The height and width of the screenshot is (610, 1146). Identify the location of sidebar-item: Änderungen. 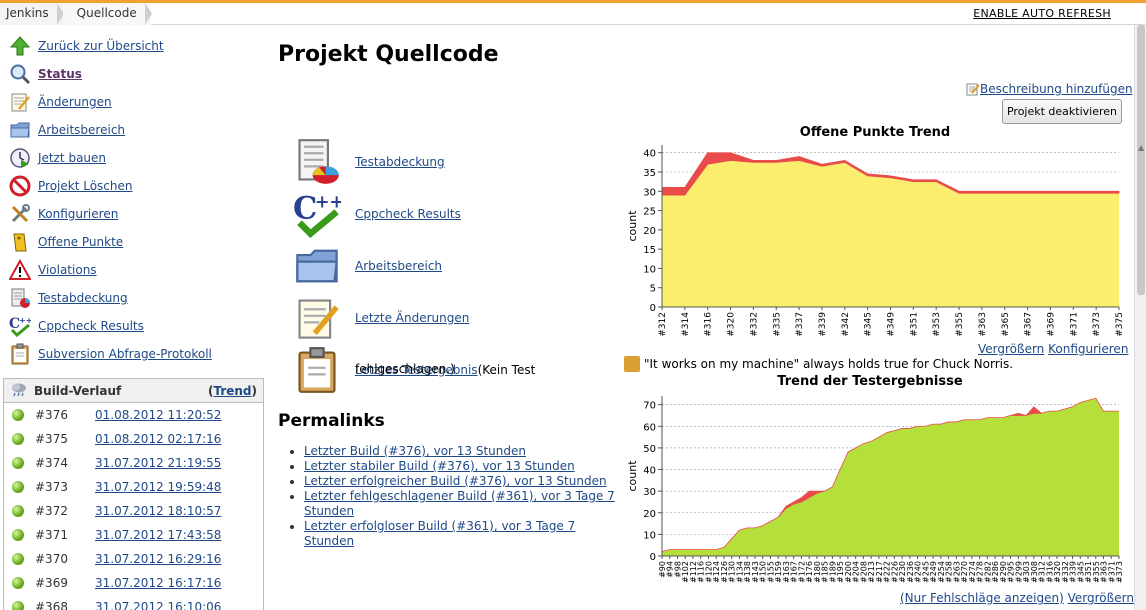
(132, 102).